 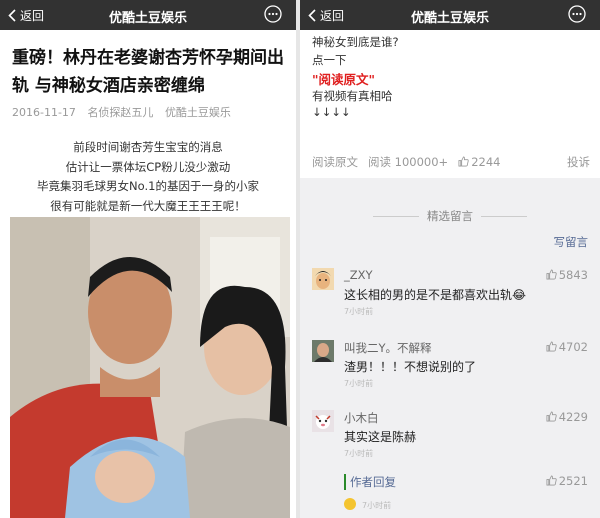 What do you see at coordinates (352, 96) in the screenshot?
I see `tail-line: 有视频有真相哈` at bounding box center [352, 96].